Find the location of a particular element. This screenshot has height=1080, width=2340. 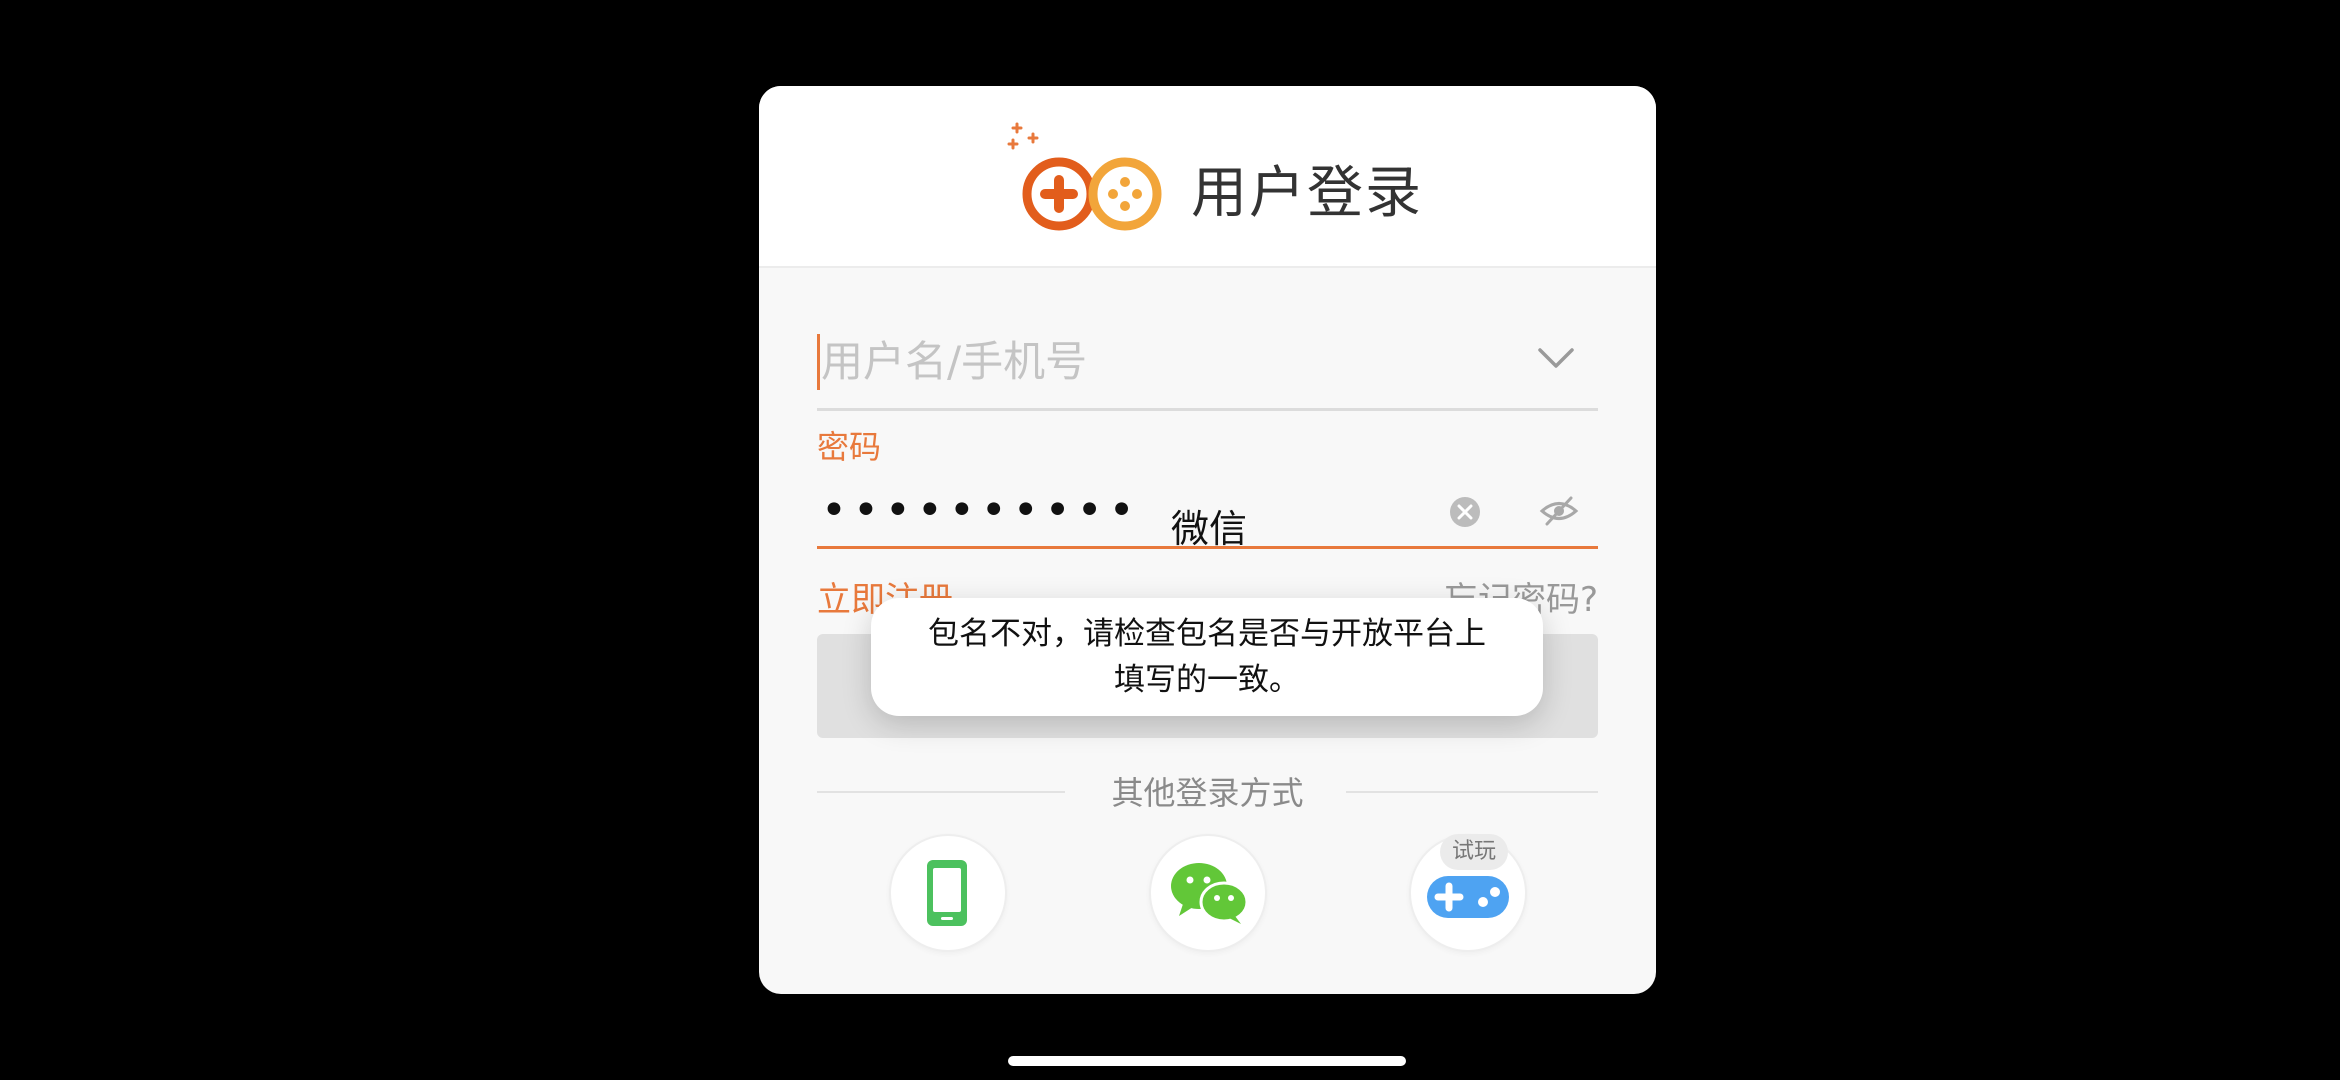

chevron-down-icon is located at coordinates (1556, 358).